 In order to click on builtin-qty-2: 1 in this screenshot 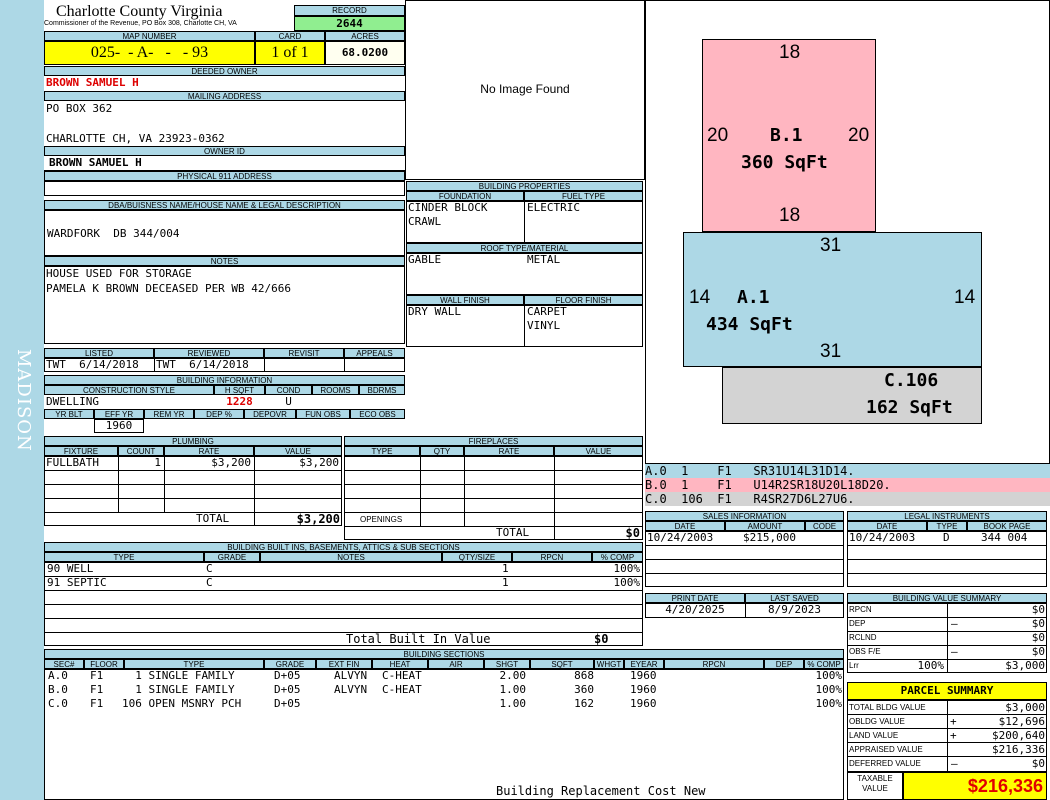, I will do `click(505, 582)`.